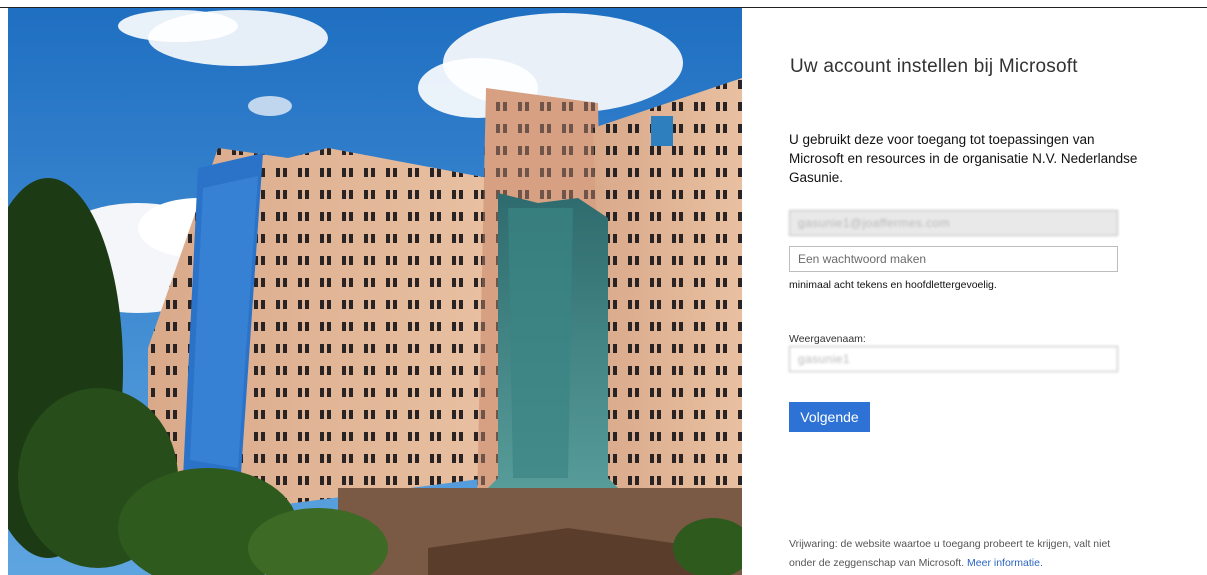 Image resolution: width=1207 pixels, height=575 pixels. I want to click on more-info-link: Meer informatie., so click(1005, 563).